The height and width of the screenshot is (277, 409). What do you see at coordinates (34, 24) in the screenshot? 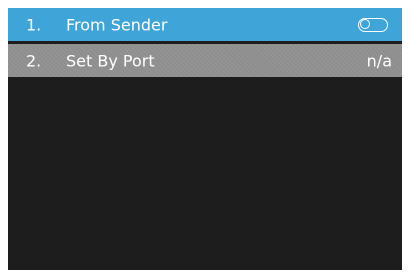
I see `menu-item-number: 1.` at bounding box center [34, 24].